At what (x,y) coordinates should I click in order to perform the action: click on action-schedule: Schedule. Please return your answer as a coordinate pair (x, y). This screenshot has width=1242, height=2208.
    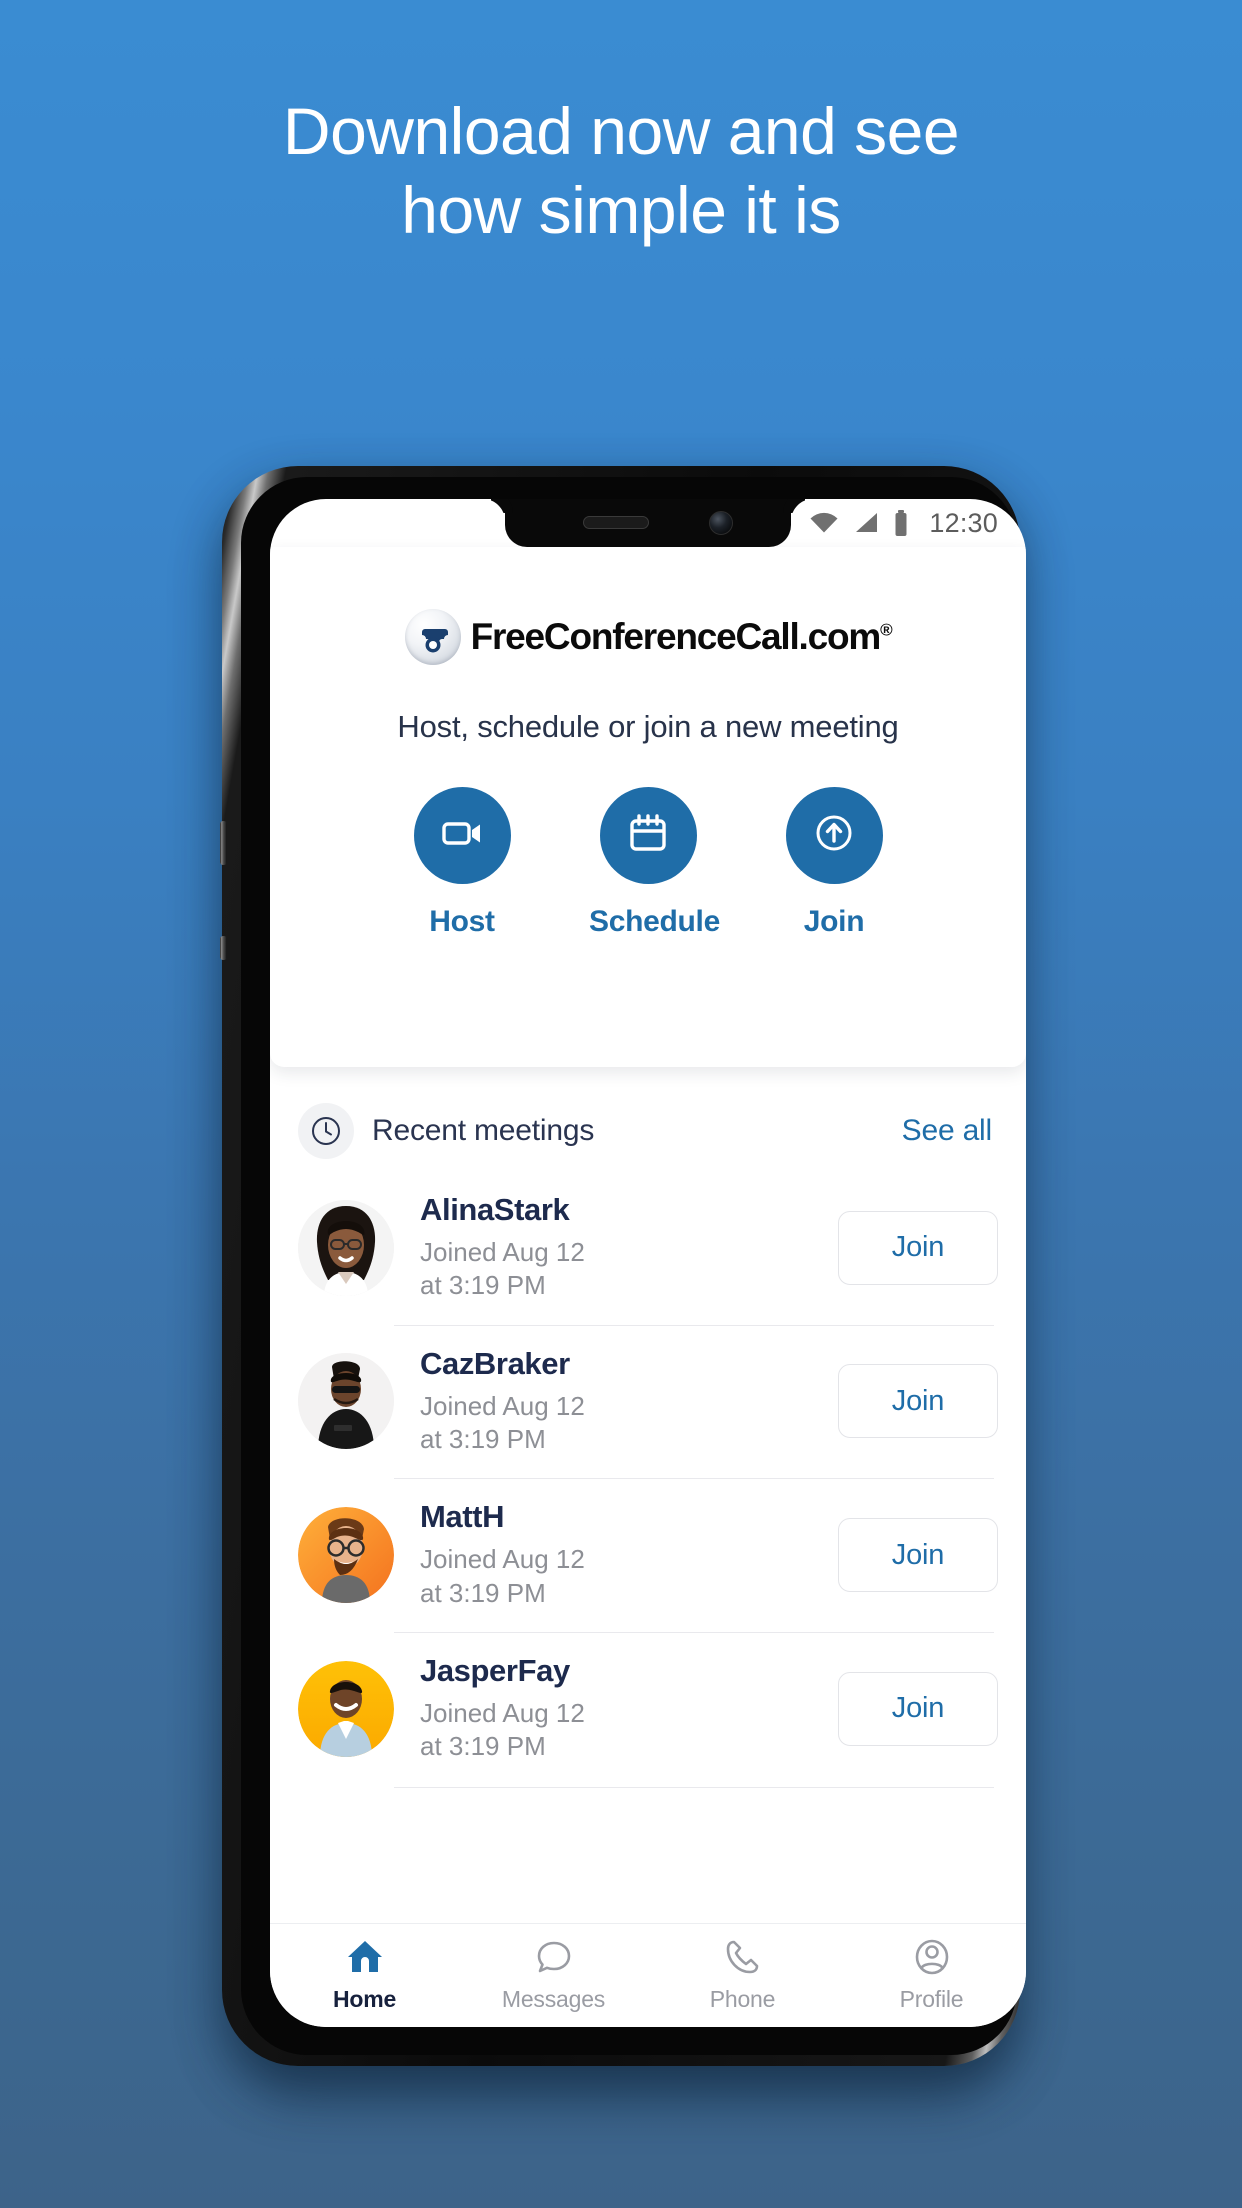
    Looking at the image, I should click on (654, 863).